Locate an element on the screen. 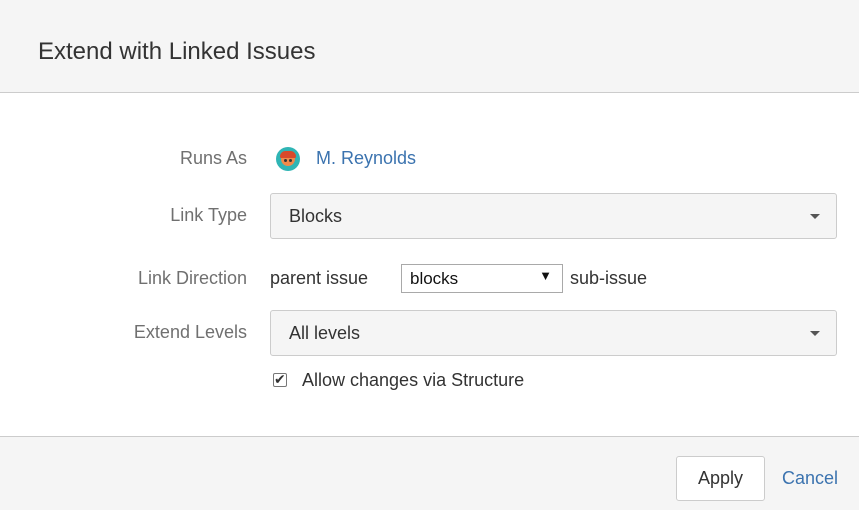 The height and width of the screenshot is (510, 859). link-direction-select: blocks ▼ is located at coordinates (482, 278).